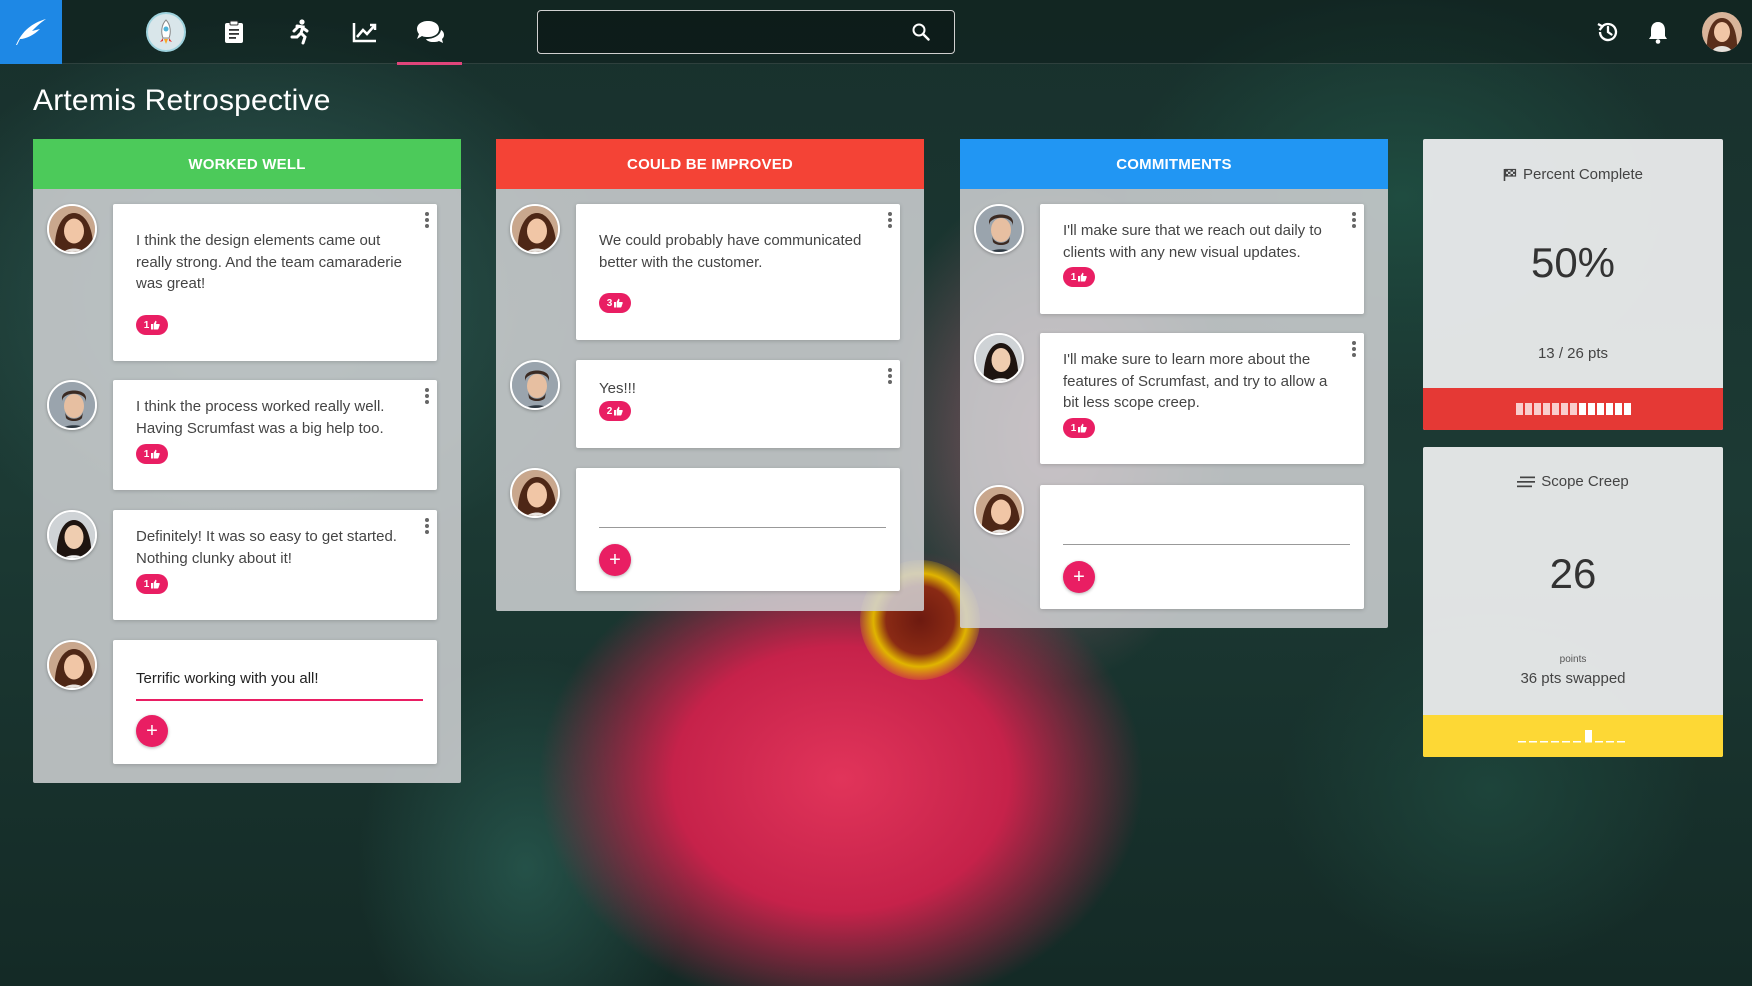 This screenshot has width=1752, height=986. Describe the element at coordinates (728, 33) in the screenshot. I see `search-input` at that location.